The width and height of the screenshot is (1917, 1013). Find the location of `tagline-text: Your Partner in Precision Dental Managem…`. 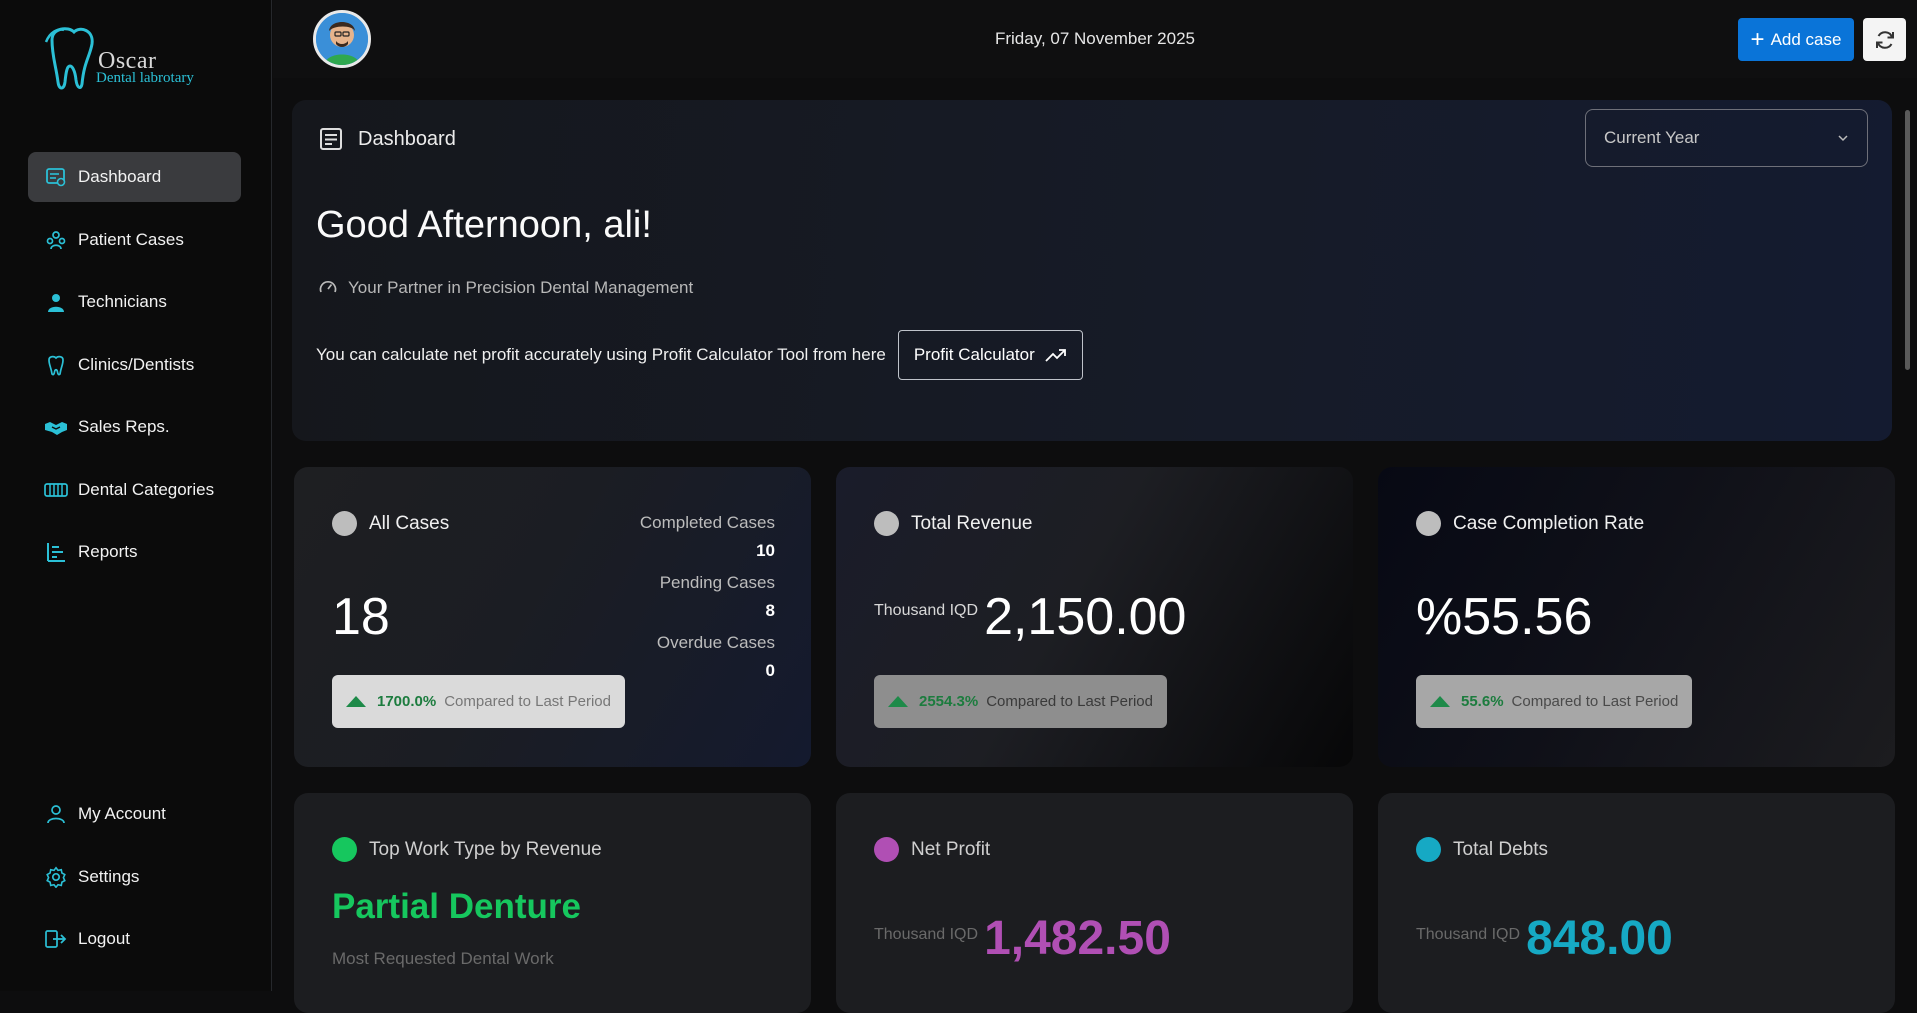

tagline-text: Your Partner in Precision Dental Managem… is located at coordinates (521, 287).